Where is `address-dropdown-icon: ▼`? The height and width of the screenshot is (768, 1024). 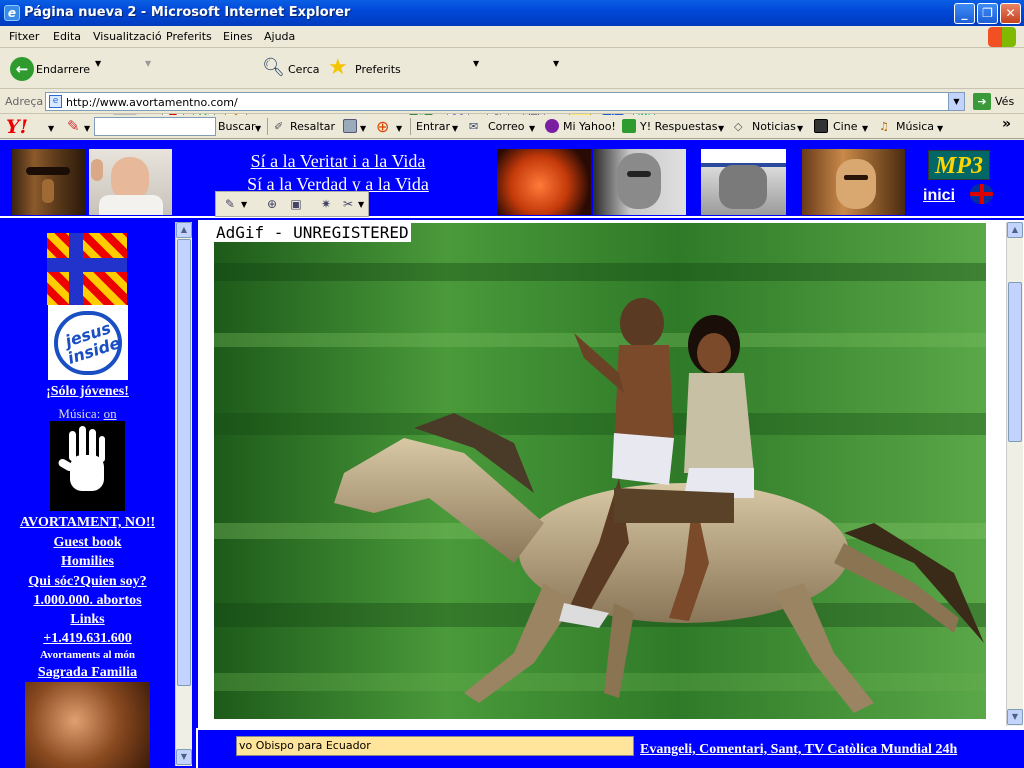 address-dropdown-icon: ▼ is located at coordinates (956, 101).